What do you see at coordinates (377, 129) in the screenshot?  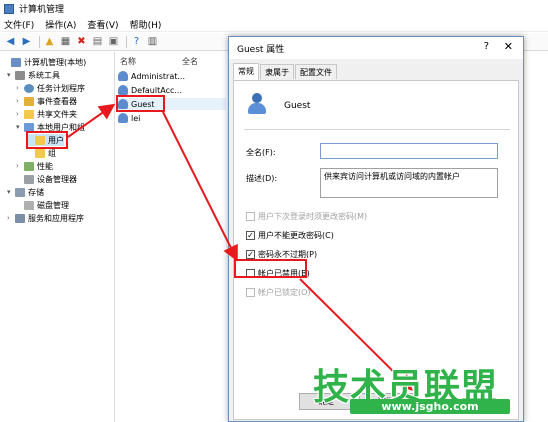 I see `divider` at bounding box center [377, 129].